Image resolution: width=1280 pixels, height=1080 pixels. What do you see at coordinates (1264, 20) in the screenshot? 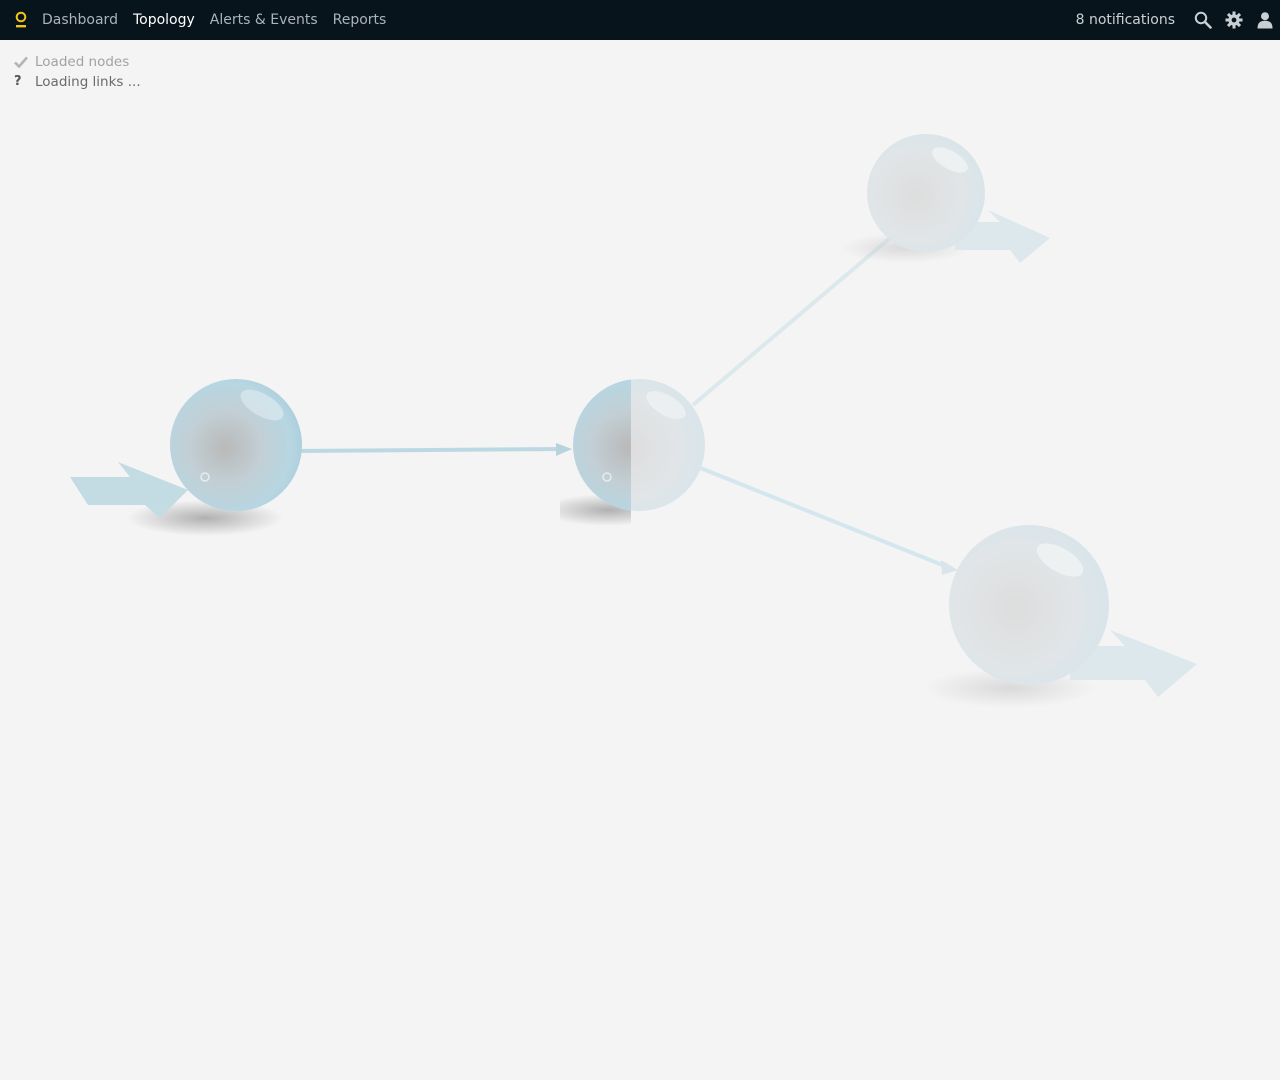
I see `user-icon` at bounding box center [1264, 20].